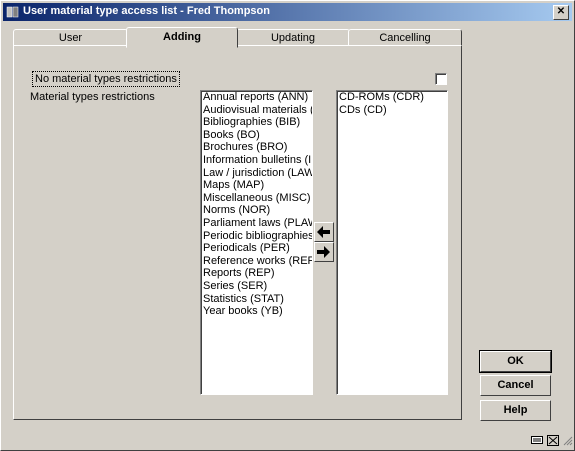 This screenshot has height=451, width=575. I want to click on arrow-right-icon, so click(323, 252).